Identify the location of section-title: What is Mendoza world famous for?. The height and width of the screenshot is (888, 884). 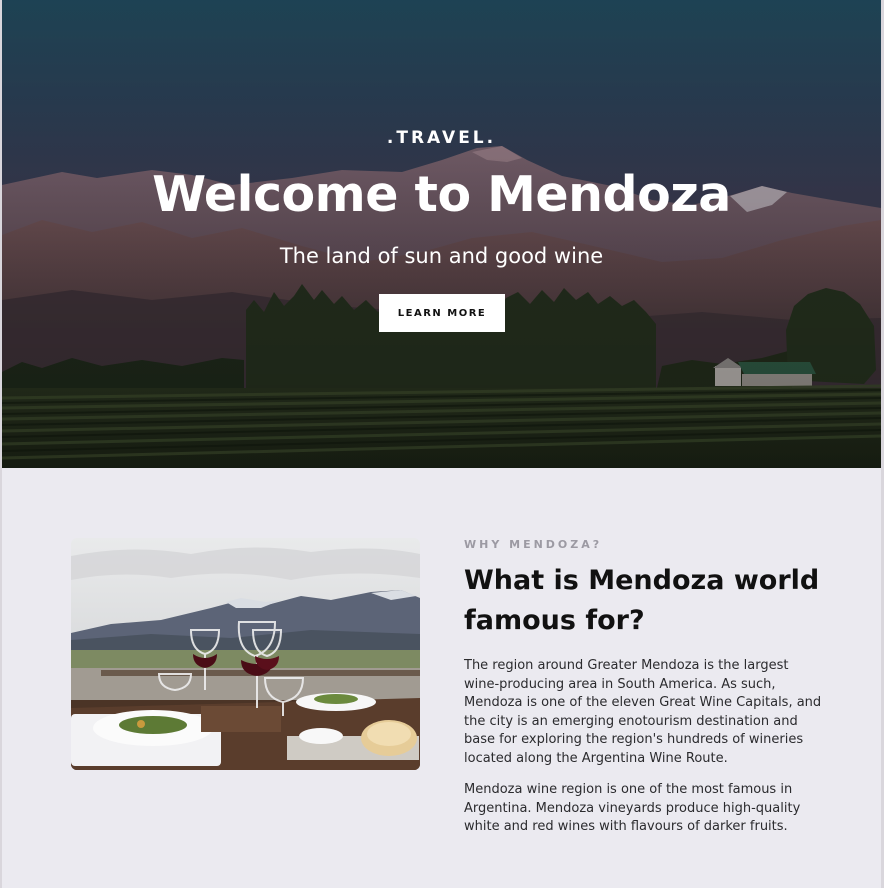
(642, 600).